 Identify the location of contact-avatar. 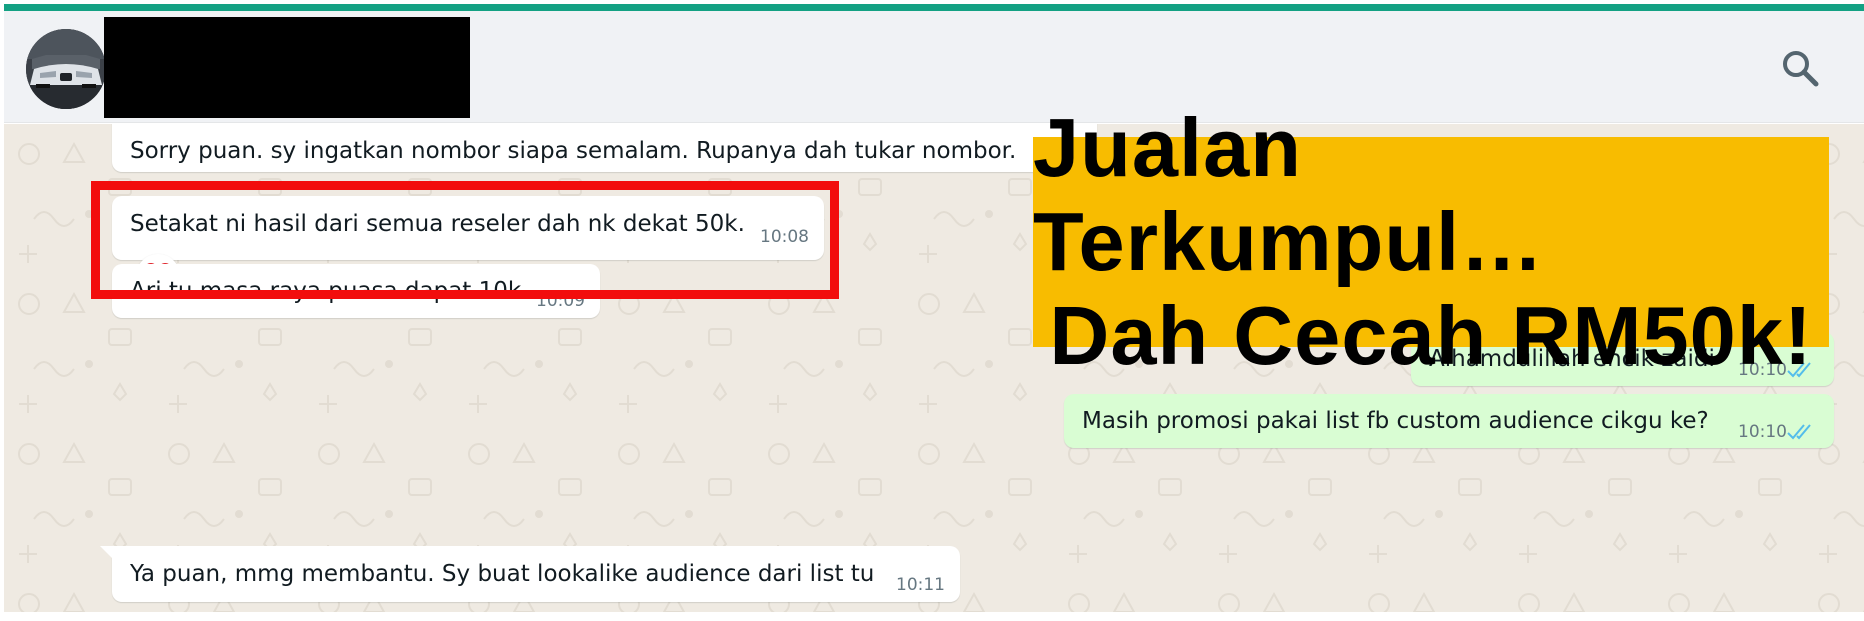
(66, 69).